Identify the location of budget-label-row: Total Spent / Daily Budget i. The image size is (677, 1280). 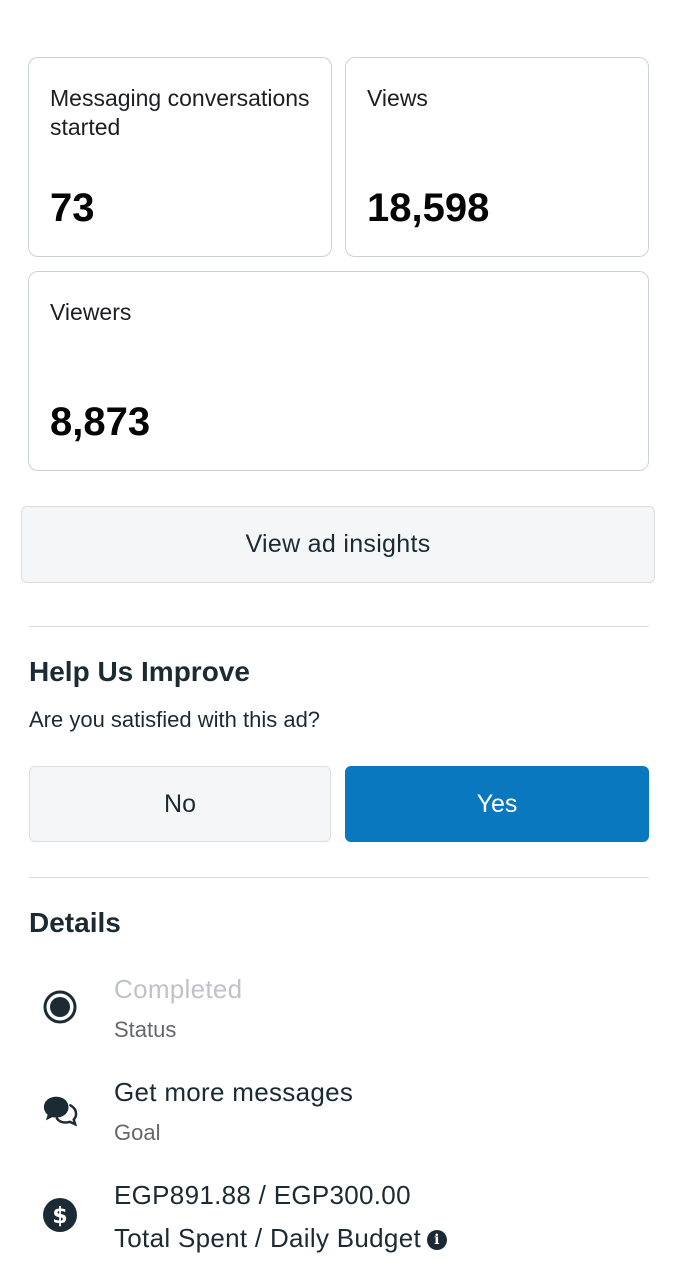
(280, 1238).